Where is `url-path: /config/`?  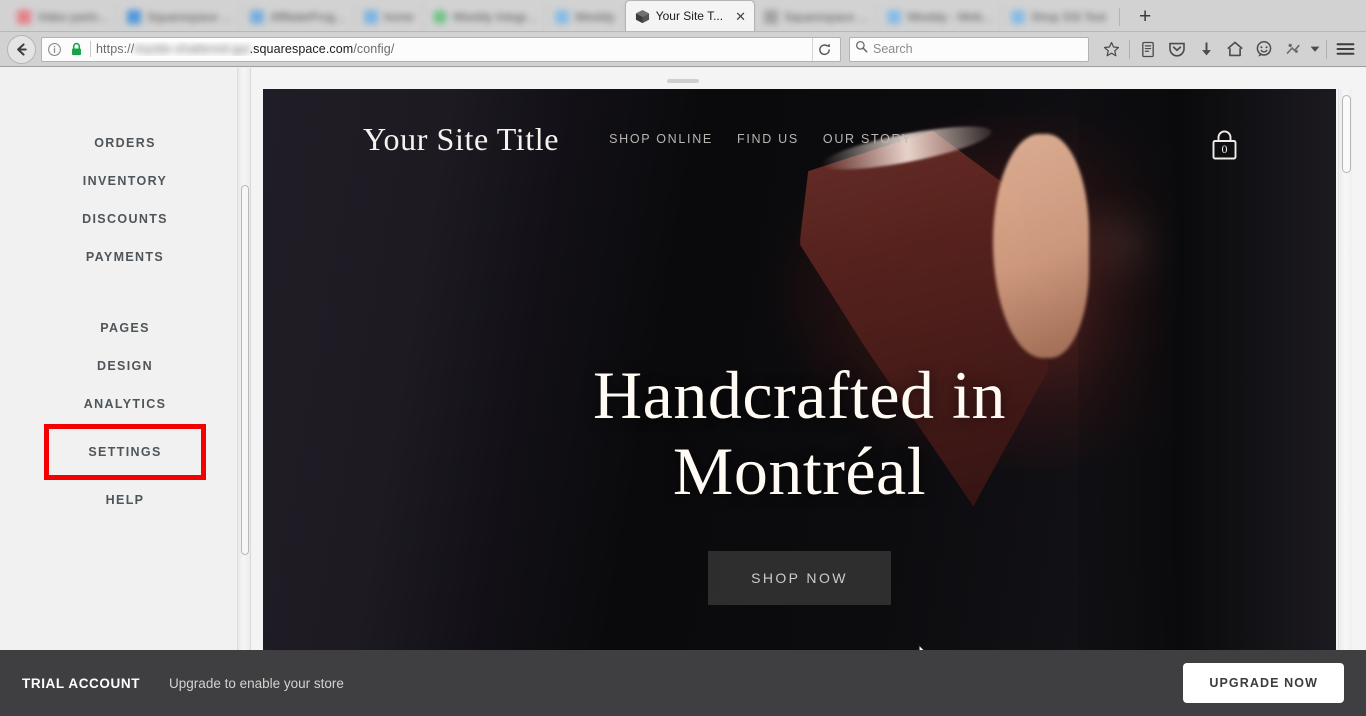
url-path: /config/ is located at coordinates (374, 49).